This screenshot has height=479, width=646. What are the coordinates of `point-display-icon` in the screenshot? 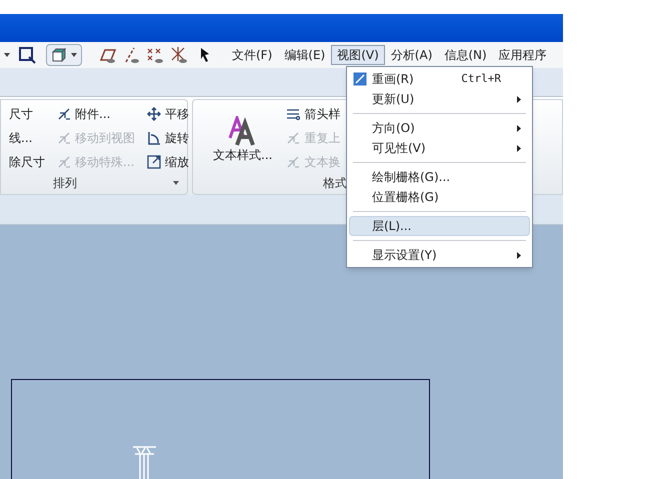 It's located at (156, 55).